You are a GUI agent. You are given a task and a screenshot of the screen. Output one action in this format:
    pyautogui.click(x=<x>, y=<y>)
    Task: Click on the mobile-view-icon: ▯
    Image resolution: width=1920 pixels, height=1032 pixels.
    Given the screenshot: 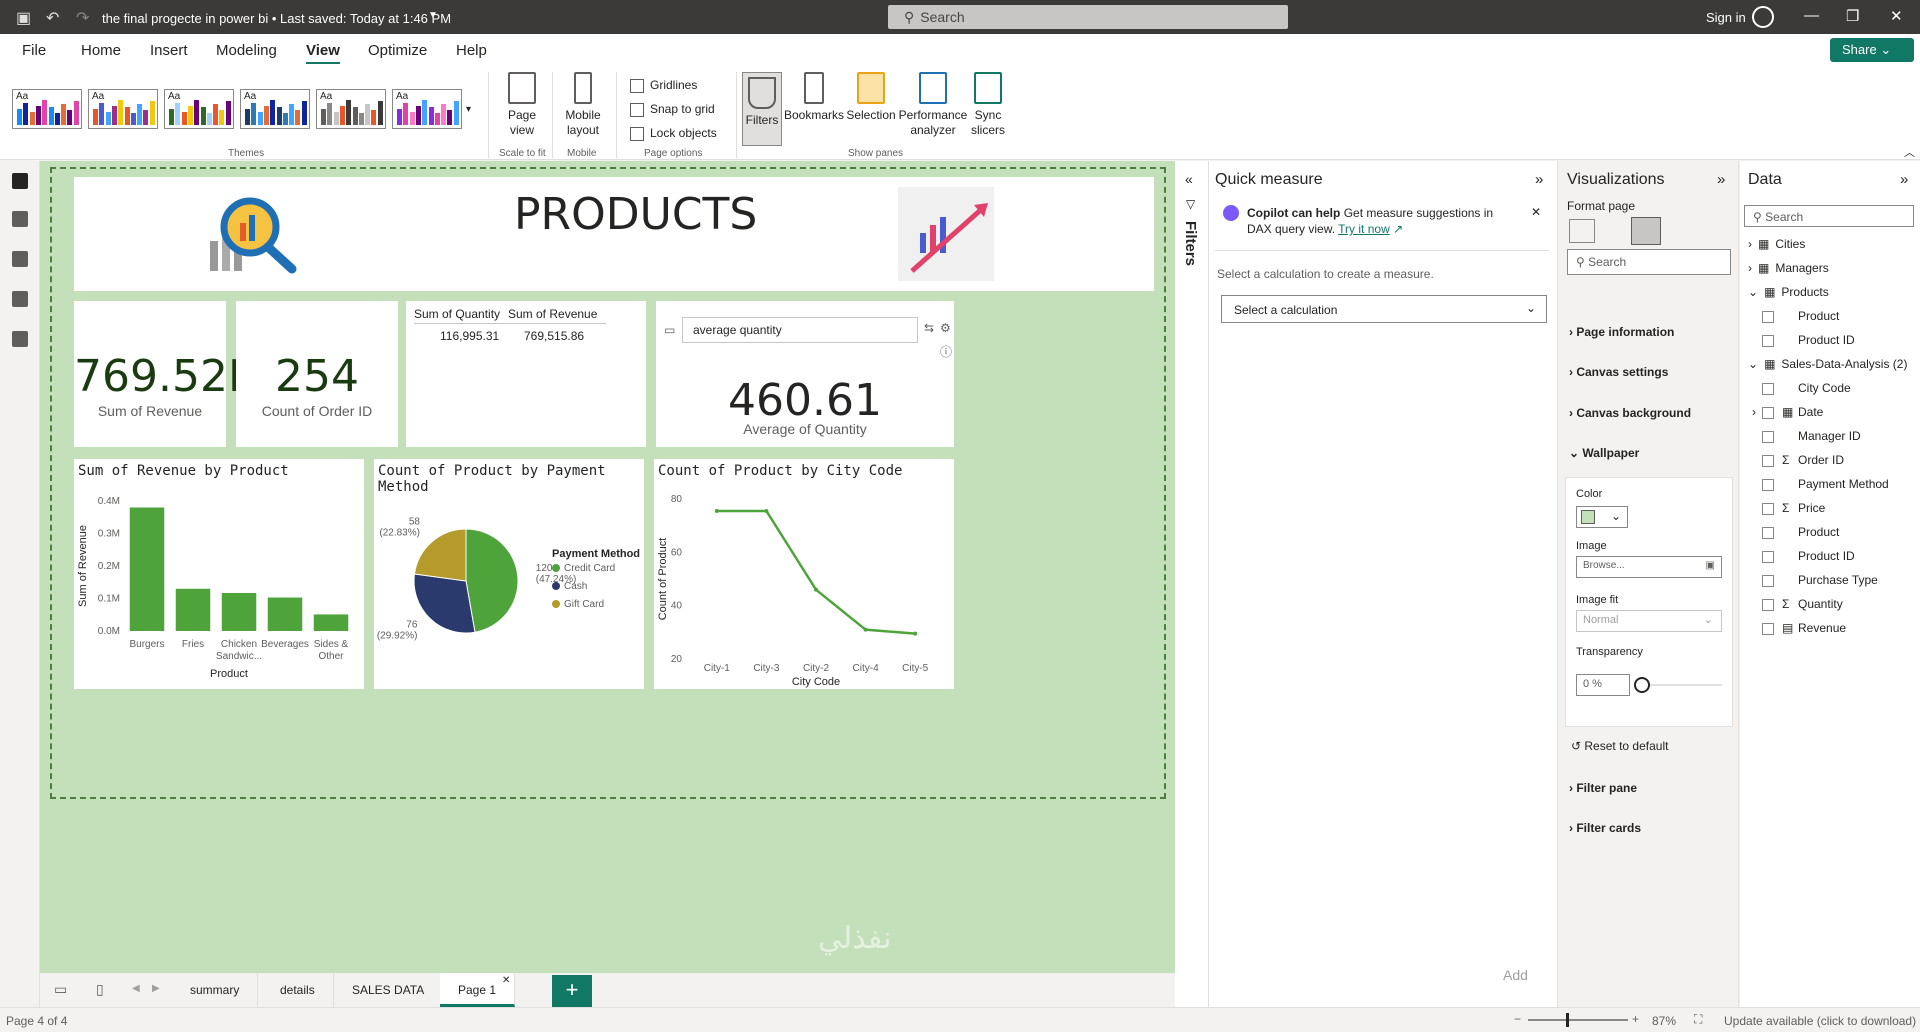 What is the action you would take?
    pyautogui.click(x=100, y=989)
    